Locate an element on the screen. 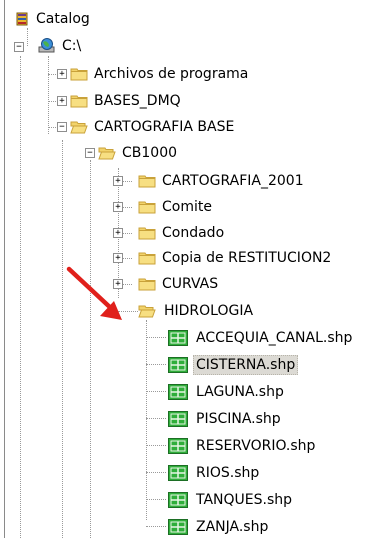 The width and height of the screenshot is (390, 540). tree-node-label: RESERVORIO.shp is located at coordinates (256, 446).